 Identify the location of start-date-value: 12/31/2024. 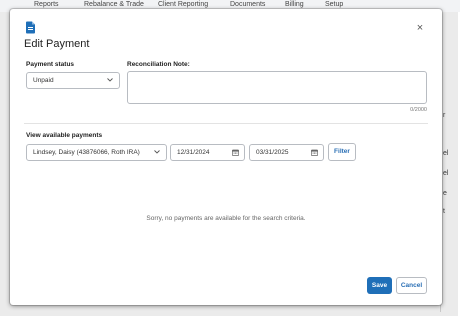
(193, 152).